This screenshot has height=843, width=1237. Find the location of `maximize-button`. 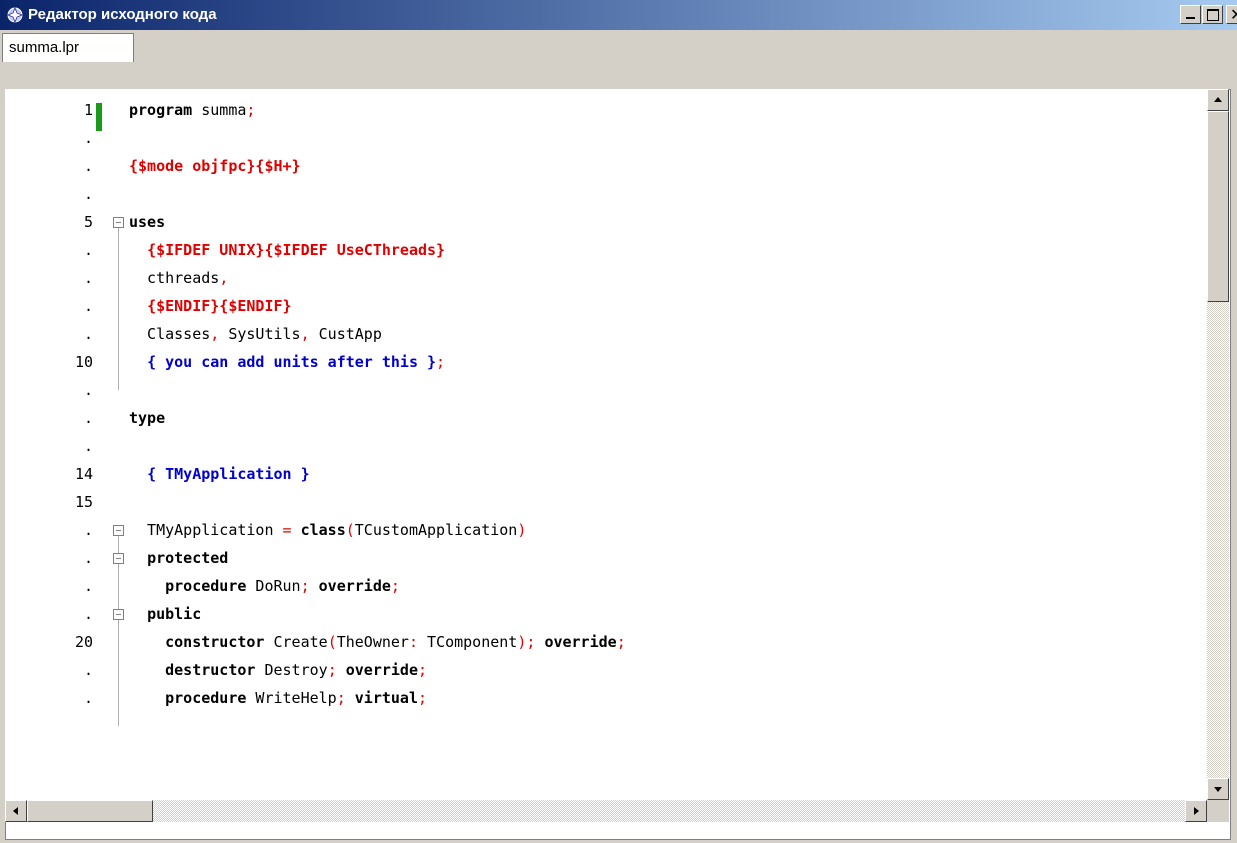

maximize-button is located at coordinates (1212, 14).